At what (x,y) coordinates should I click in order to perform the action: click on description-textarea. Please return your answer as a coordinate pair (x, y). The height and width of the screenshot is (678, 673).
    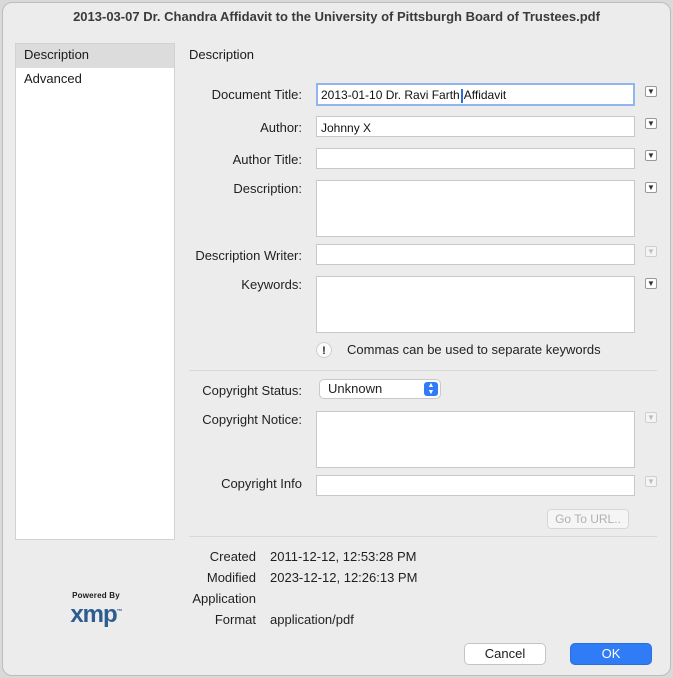
    Looking at the image, I should click on (475, 208).